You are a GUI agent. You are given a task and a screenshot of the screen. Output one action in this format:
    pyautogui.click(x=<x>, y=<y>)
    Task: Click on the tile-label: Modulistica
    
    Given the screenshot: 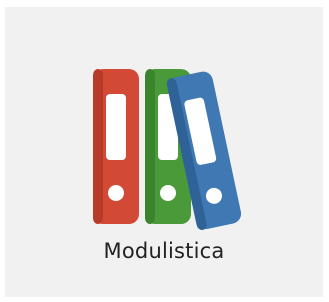 What is the action you would take?
    pyautogui.click(x=164, y=251)
    